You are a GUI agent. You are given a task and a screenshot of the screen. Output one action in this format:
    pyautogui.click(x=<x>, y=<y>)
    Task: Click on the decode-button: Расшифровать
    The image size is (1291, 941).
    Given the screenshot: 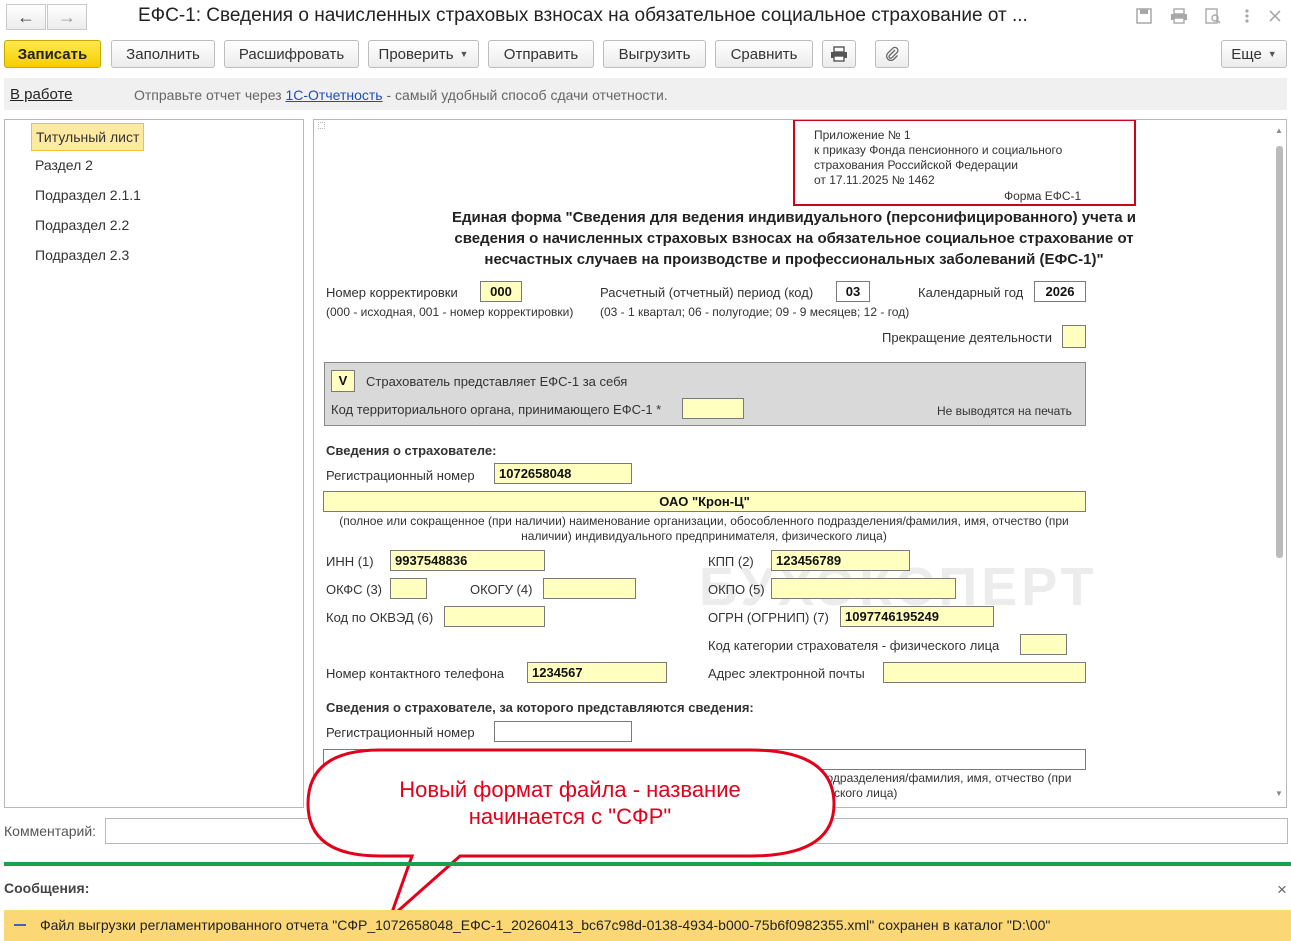 What is the action you would take?
    pyautogui.click(x=291, y=54)
    